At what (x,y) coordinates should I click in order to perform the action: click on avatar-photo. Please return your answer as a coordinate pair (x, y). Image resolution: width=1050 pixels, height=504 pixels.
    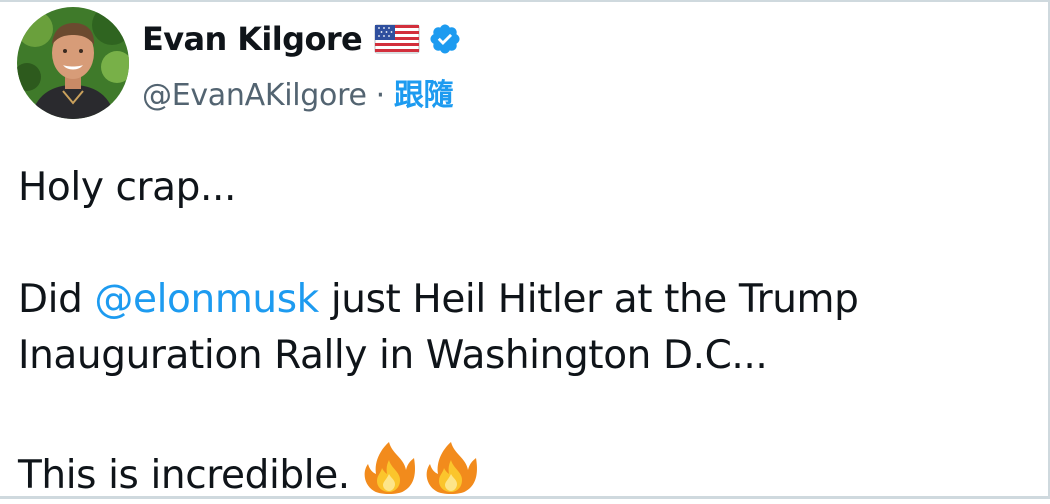
    Looking at the image, I should click on (73, 63).